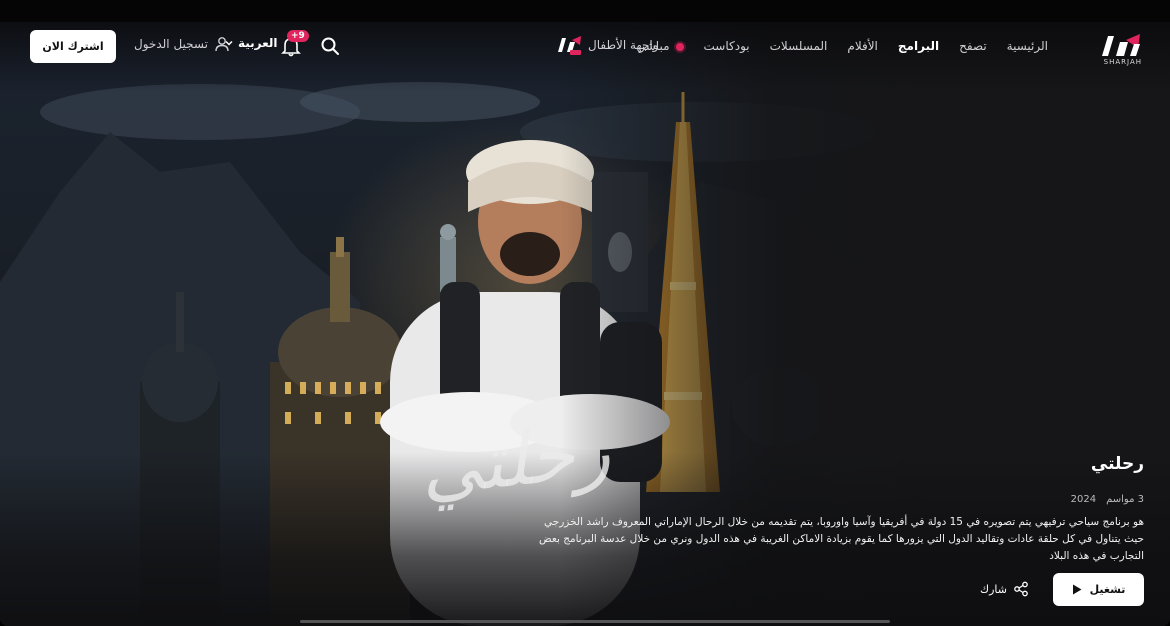  I want to click on login-link: تسجيل الدخول, so click(182, 44).